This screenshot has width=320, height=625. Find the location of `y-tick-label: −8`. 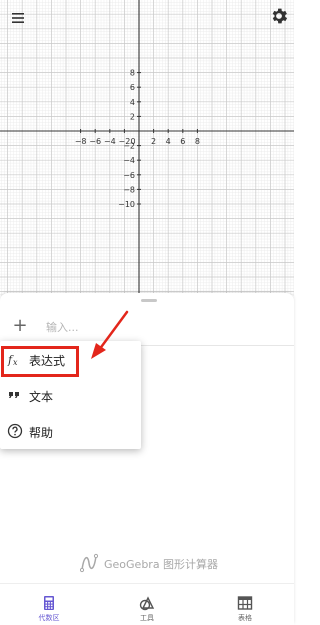

y-tick-label: −8 is located at coordinates (129, 189).